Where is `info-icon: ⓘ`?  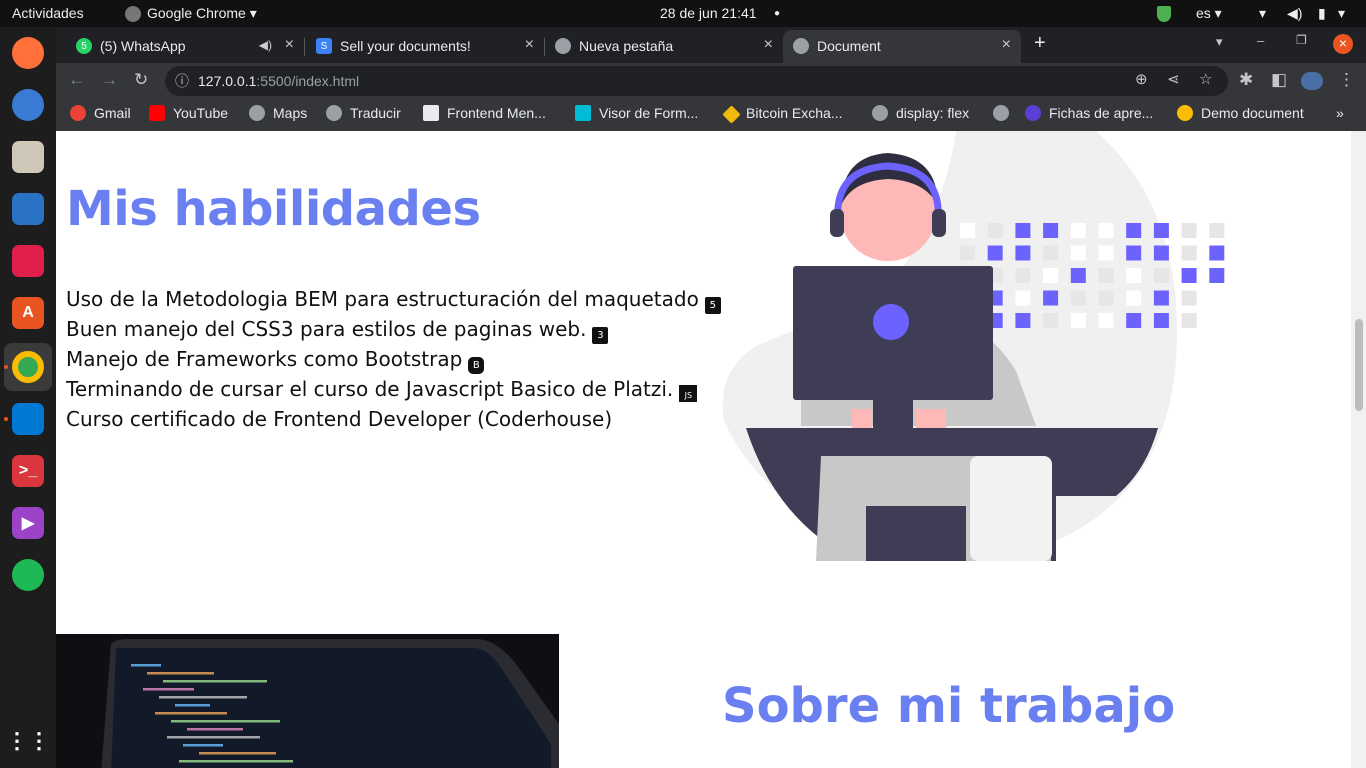 info-icon: ⓘ is located at coordinates (182, 81).